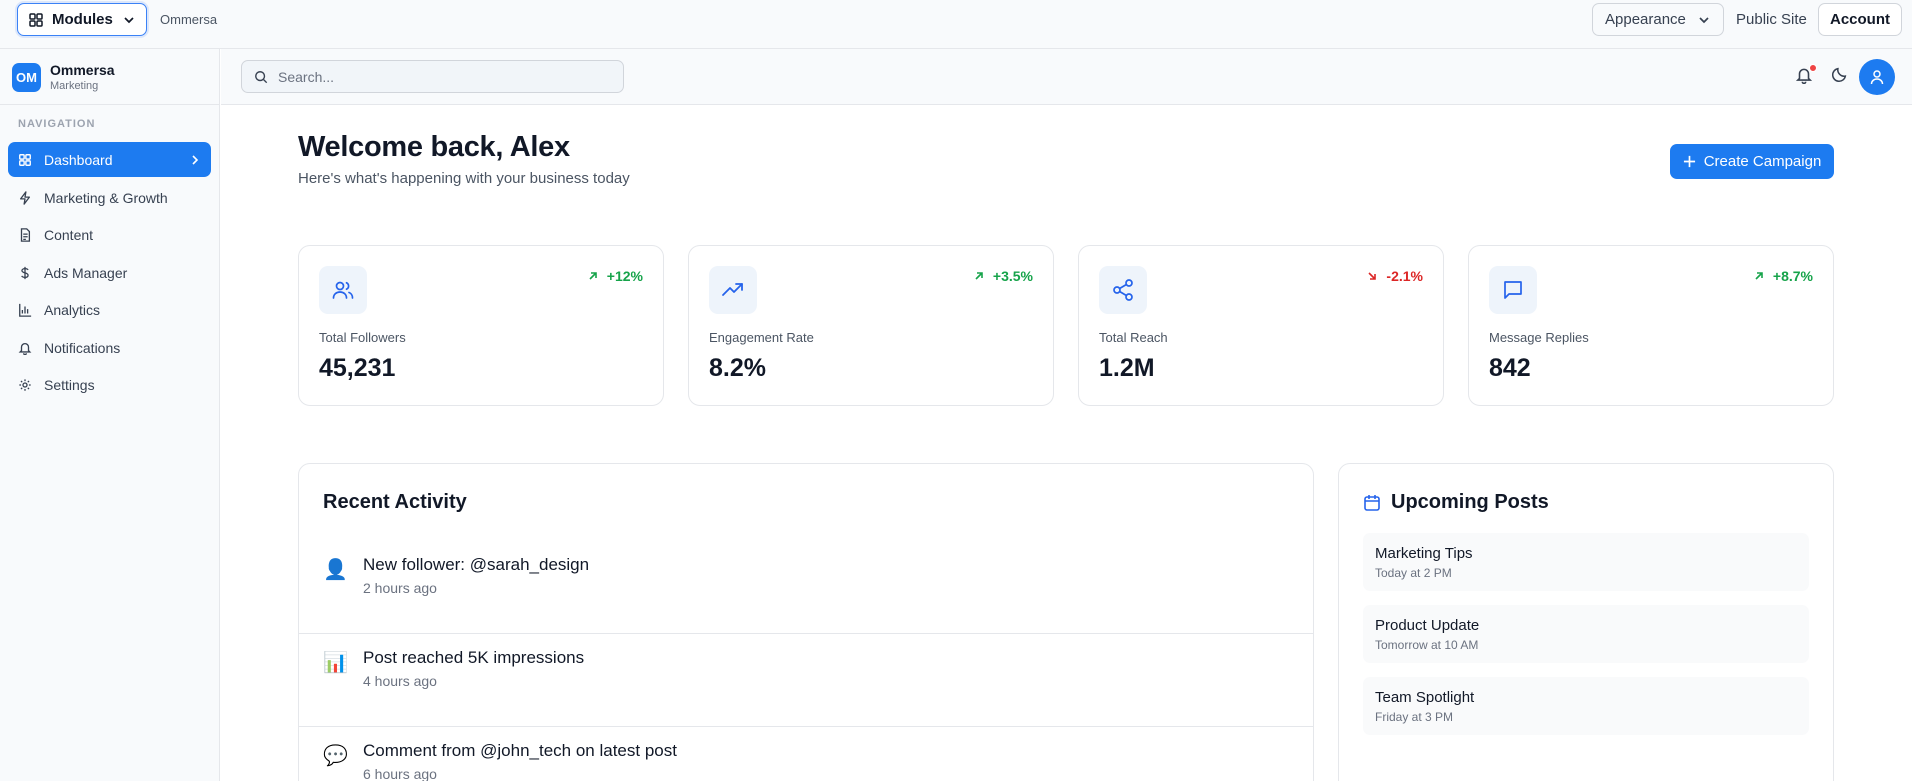  I want to click on stat-change: -2.1%, so click(1394, 276).